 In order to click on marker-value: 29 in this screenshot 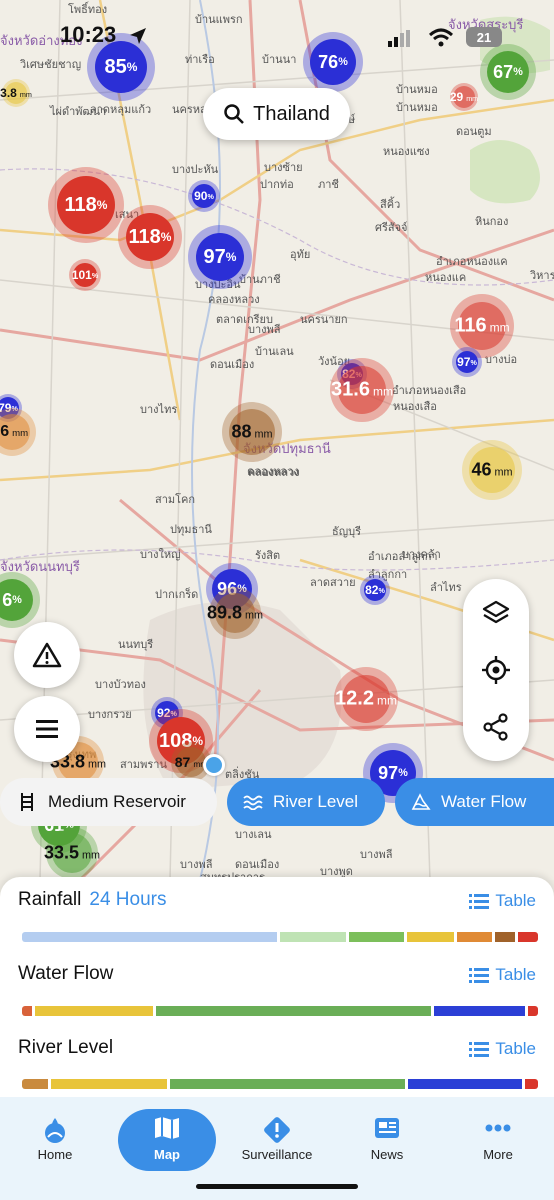, I will do `click(456, 97)`.